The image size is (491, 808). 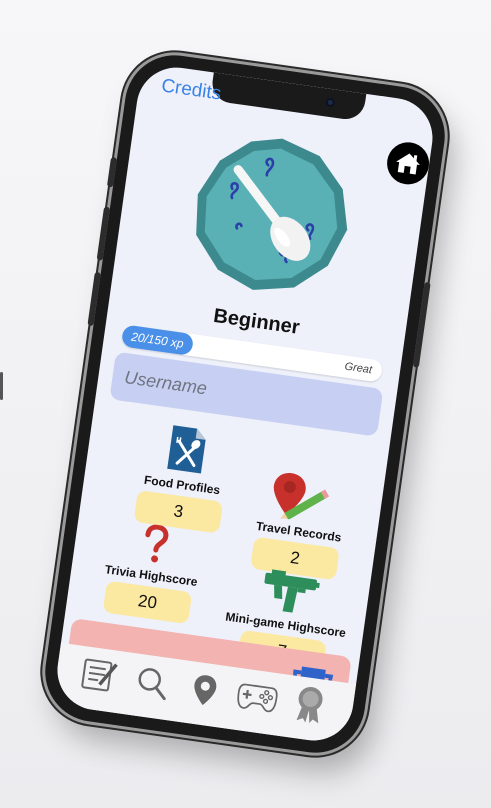 I want to click on tab-games, so click(x=257, y=697).